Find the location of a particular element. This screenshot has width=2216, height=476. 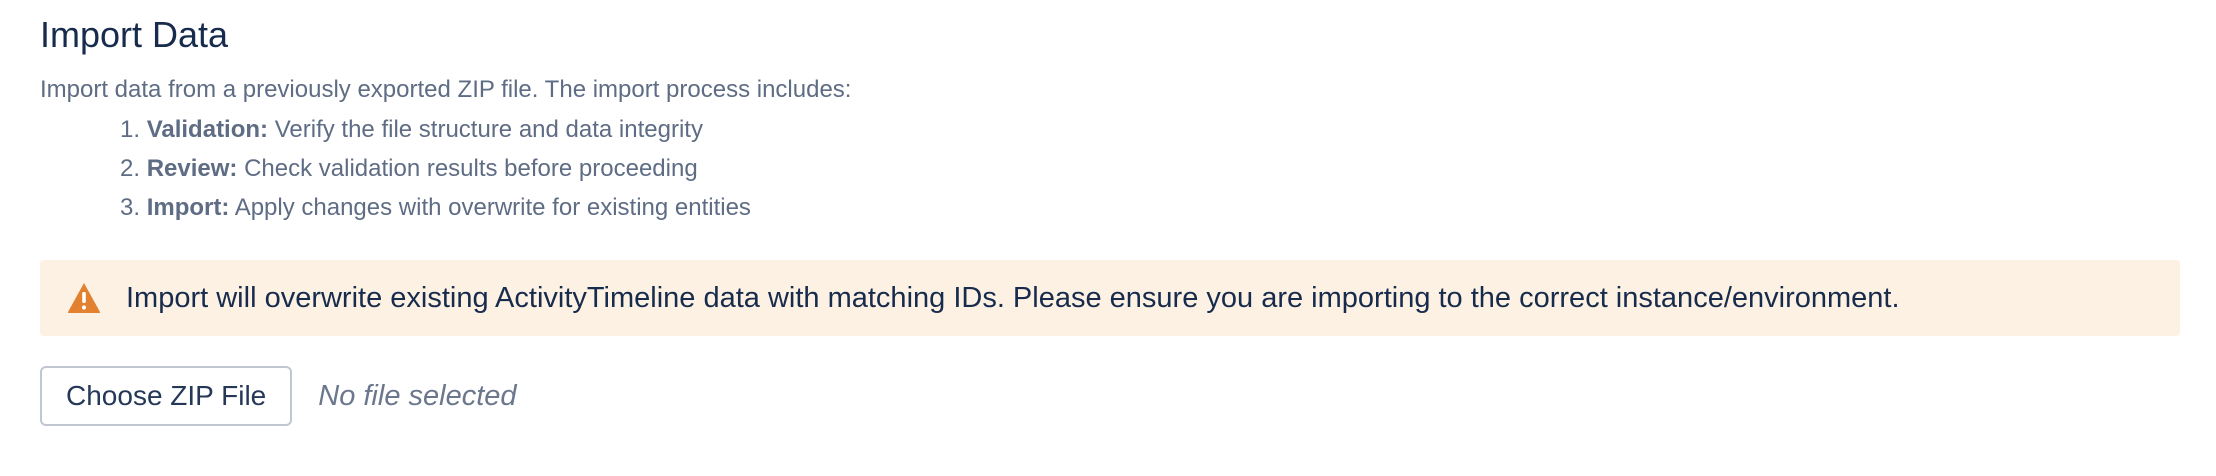

choose-zip-file-button: Choose ZIP File is located at coordinates (166, 396).